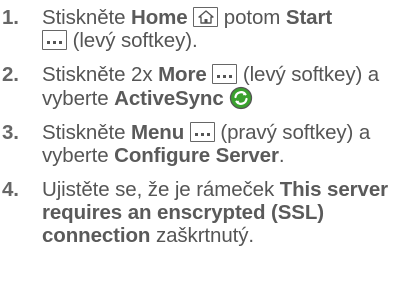  Describe the element at coordinates (196, 155) in the screenshot. I see `configure-server-label: Configure Server` at that location.